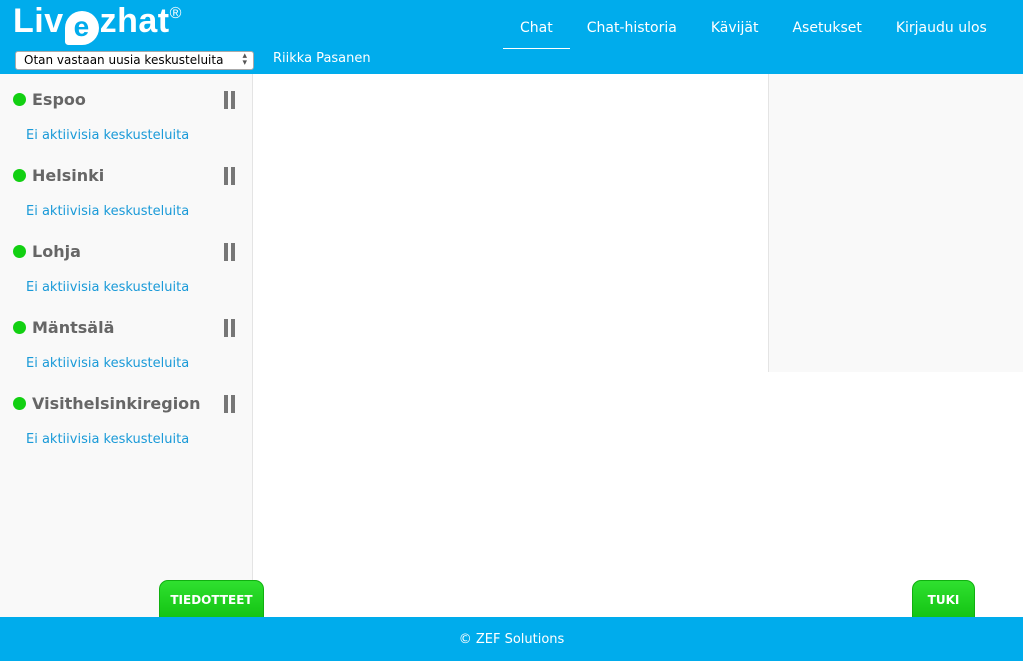 Image resolution: width=1023 pixels, height=663 pixels. Describe the element at coordinates (126, 340) in the screenshot. I see `queue-group: Mäntsälä Ei aktiivisia keskusteluita` at that location.